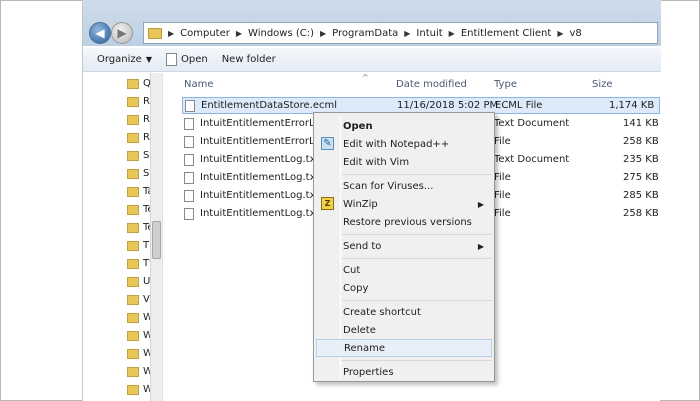  Describe the element at coordinates (641, 141) in the screenshot. I see `file-size: 258 KB` at that location.